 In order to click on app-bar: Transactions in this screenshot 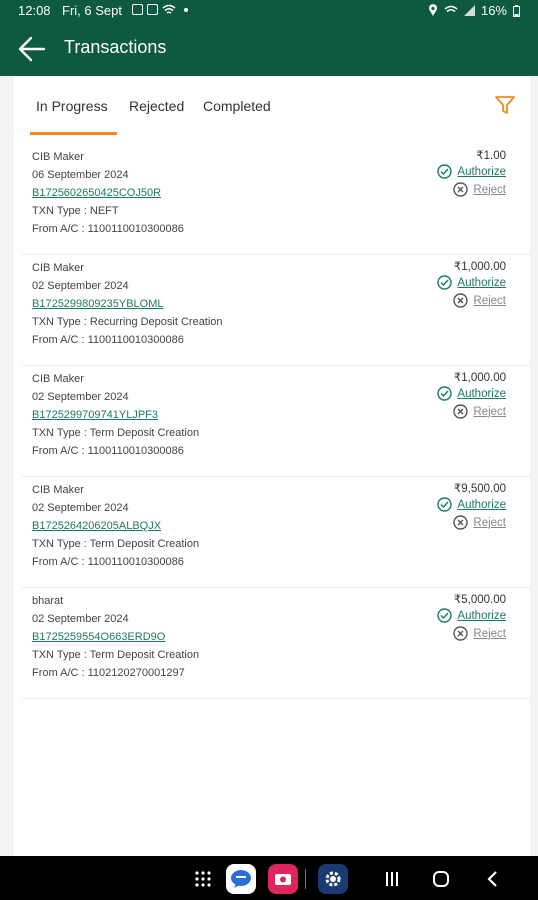, I will do `click(269, 49)`.